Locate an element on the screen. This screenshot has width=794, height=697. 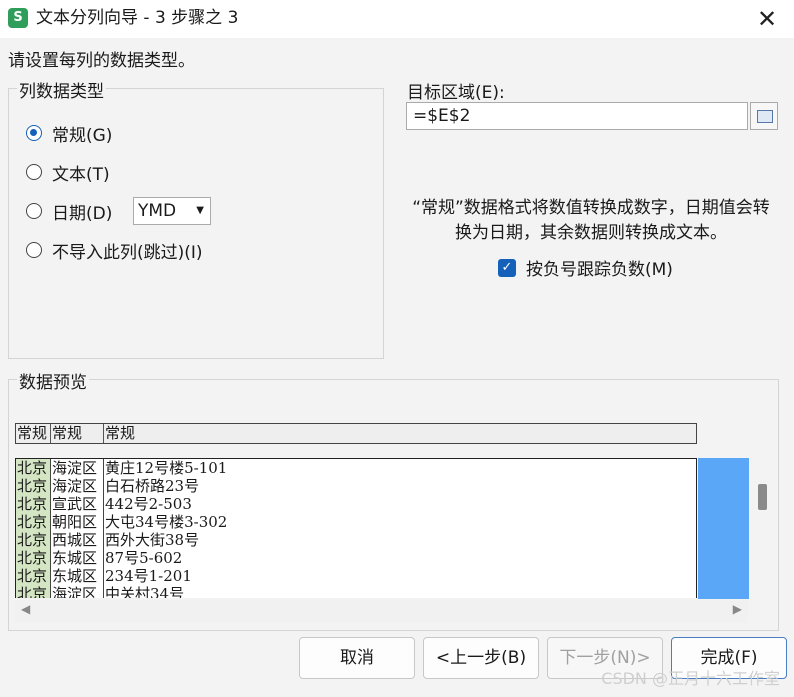
cell-address: 87号5-602 is located at coordinates (144, 558).